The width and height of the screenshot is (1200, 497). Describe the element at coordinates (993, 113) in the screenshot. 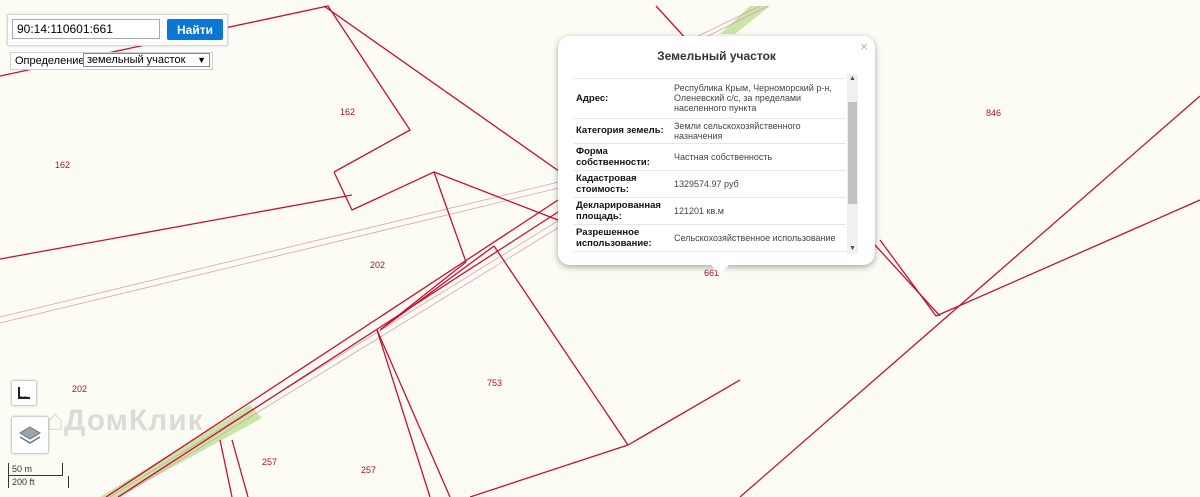

I see `parcel-label: 846` at that location.